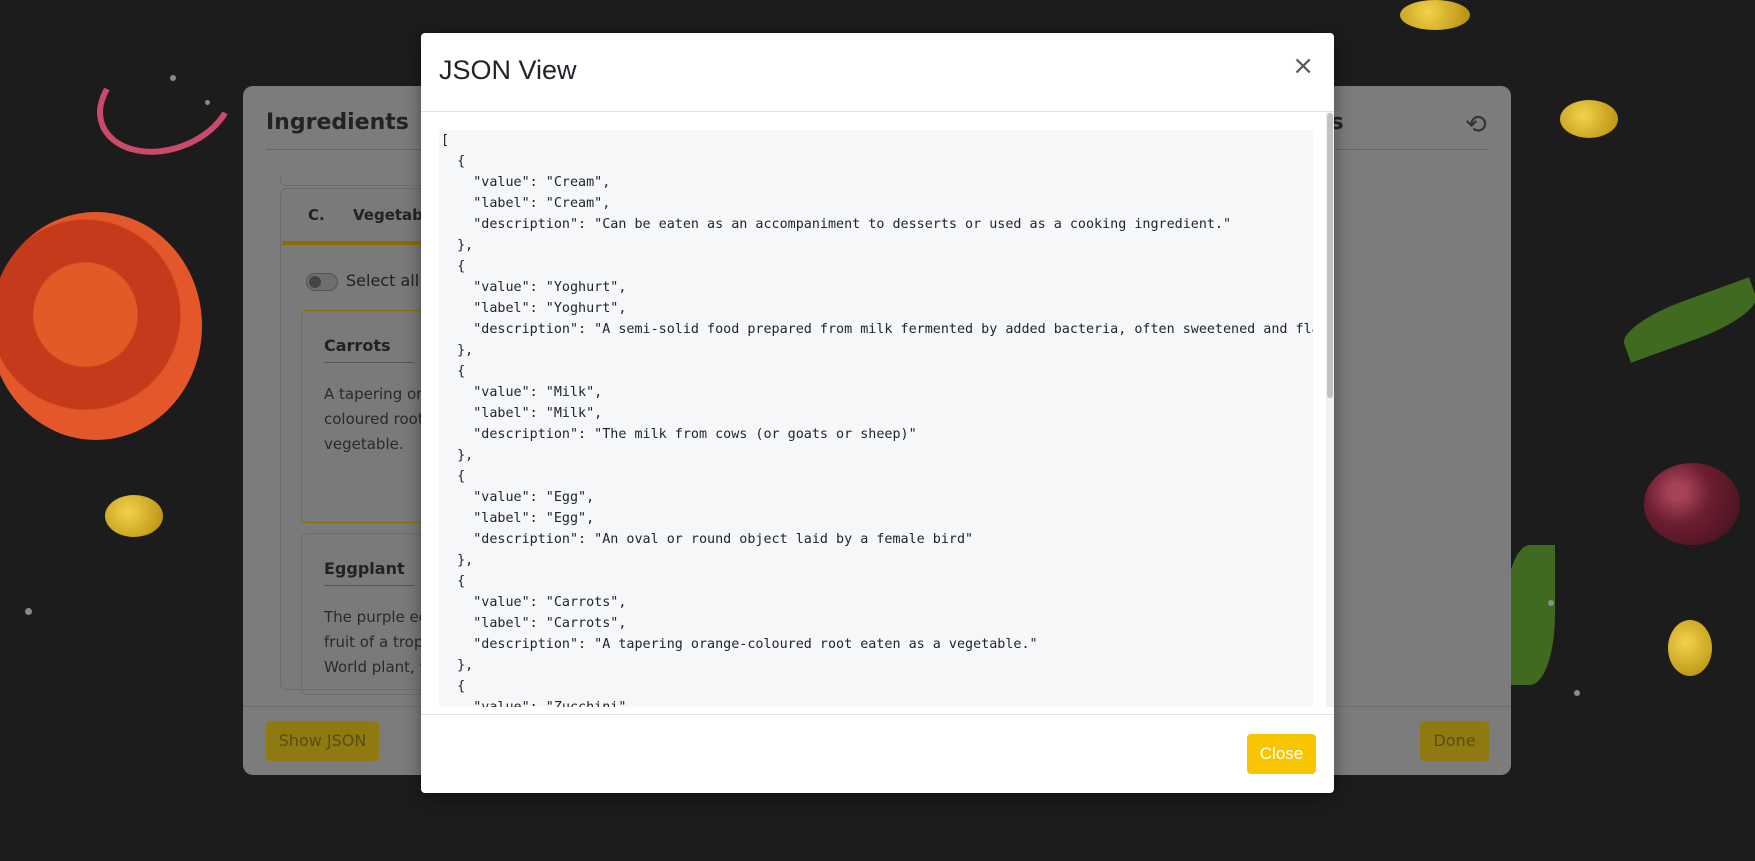 This screenshot has height=861, width=1755. I want to click on modal-title: JSON View, so click(508, 70).